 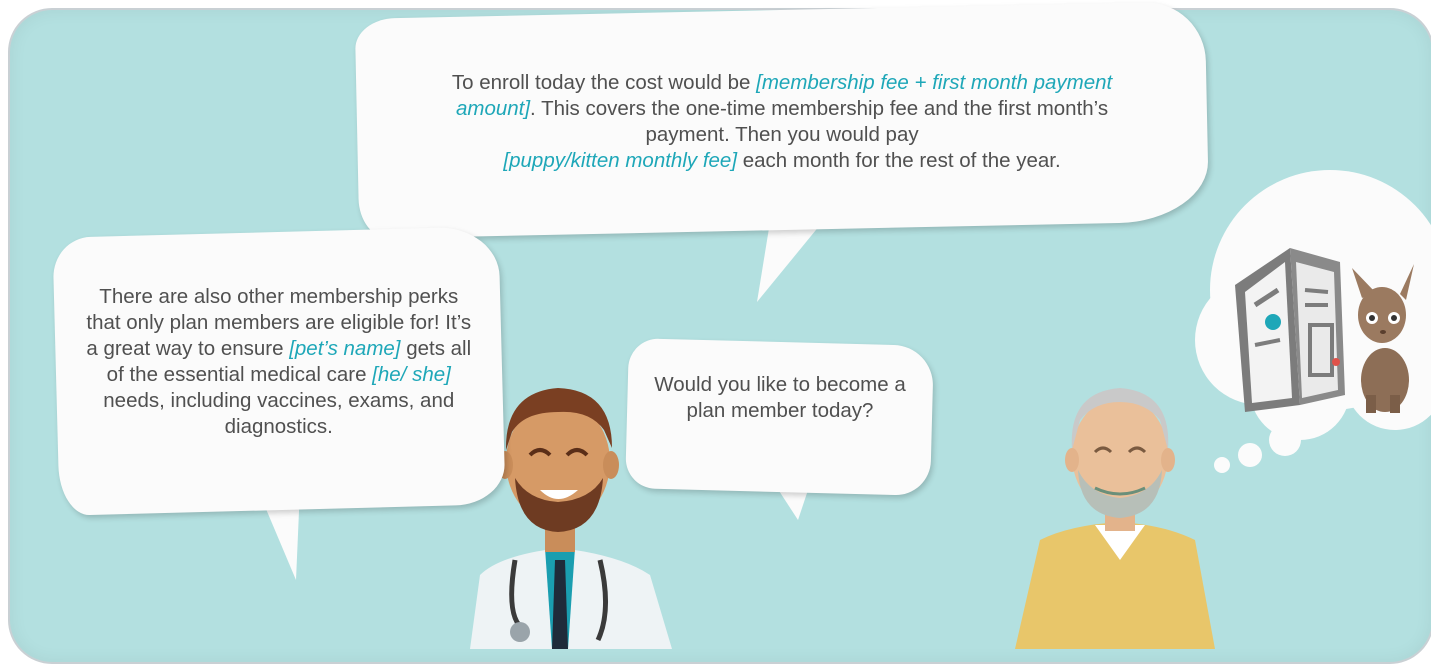 I want to click on enrollment-text-intro: To enroll today the cost would be, so click(x=604, y=82).